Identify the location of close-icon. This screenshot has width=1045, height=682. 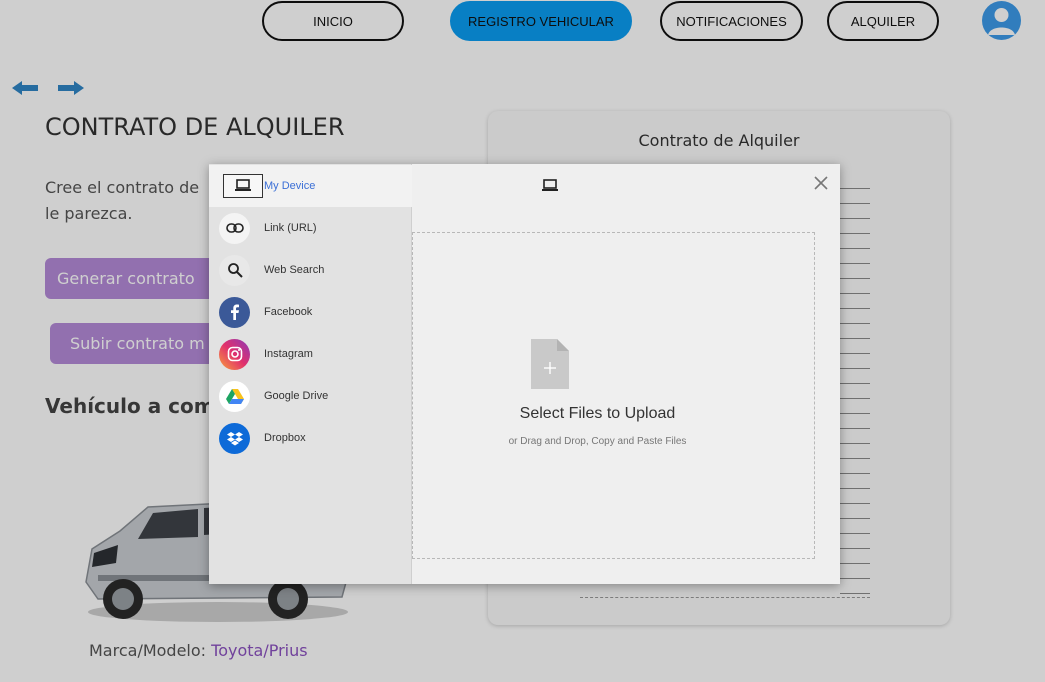
(821, 183).